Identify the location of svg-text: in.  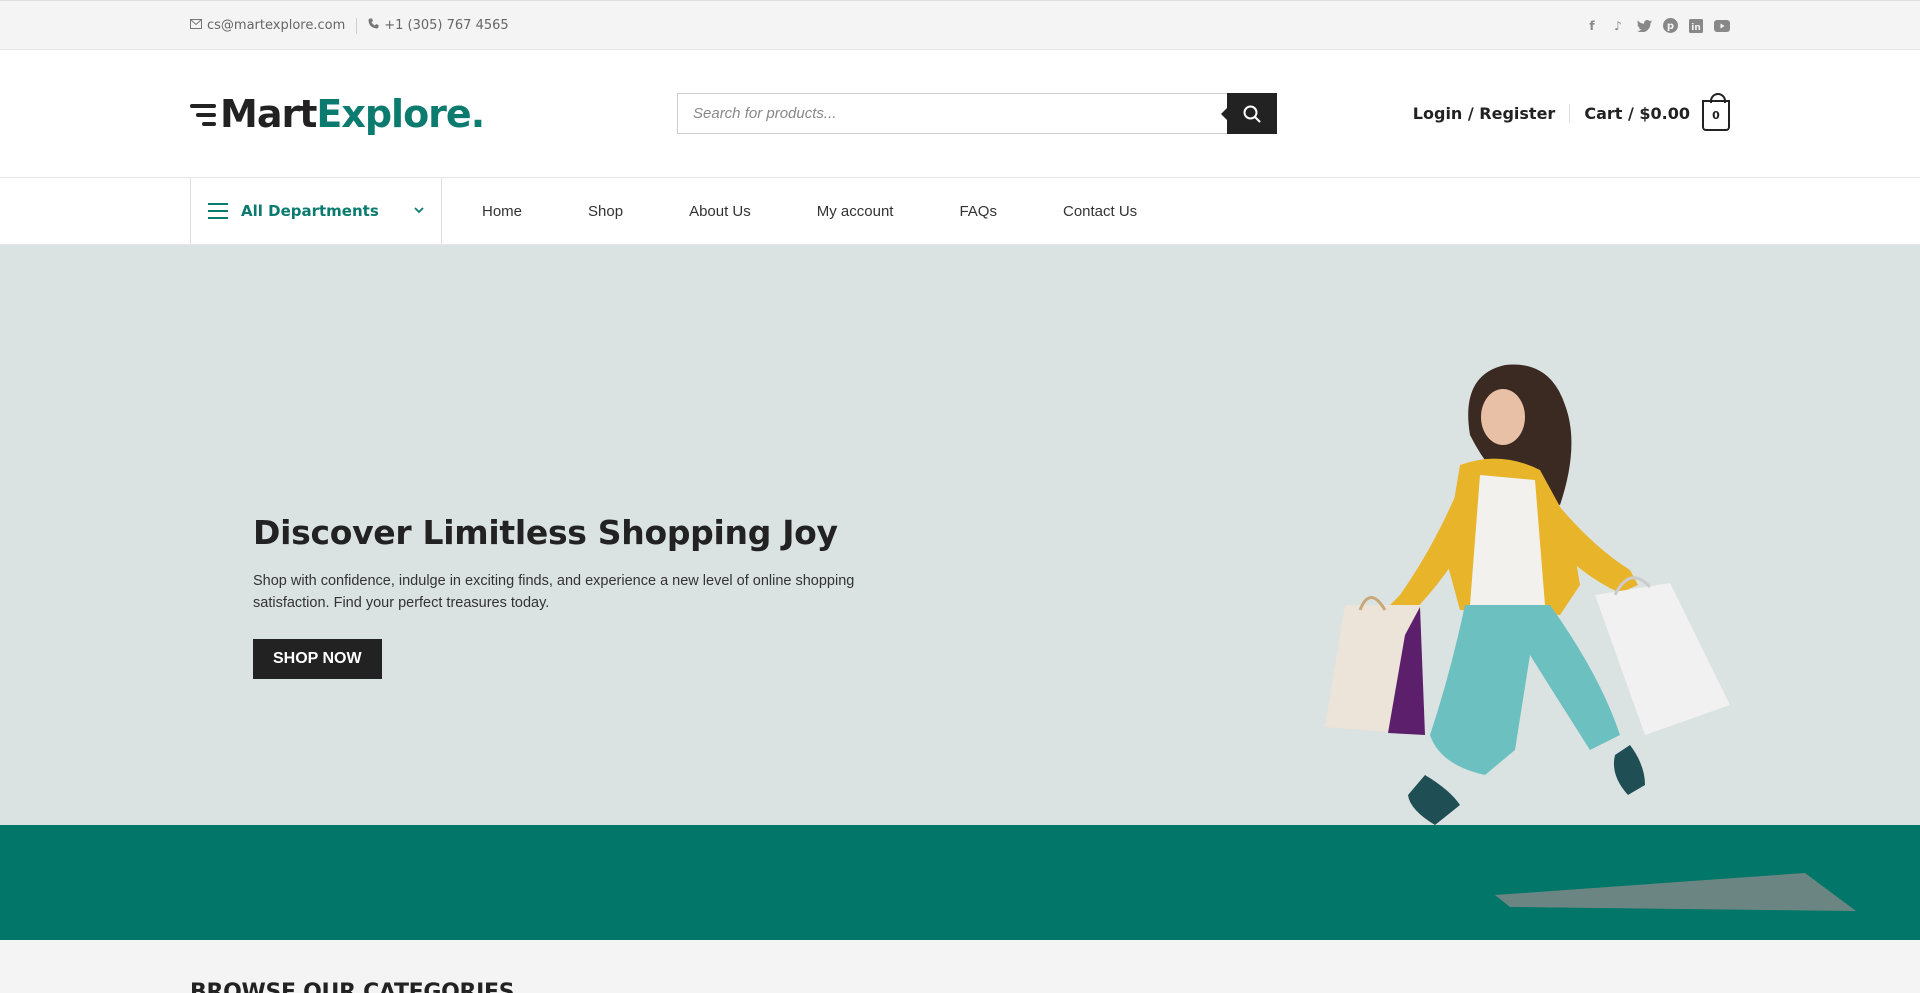
(1696, 28).